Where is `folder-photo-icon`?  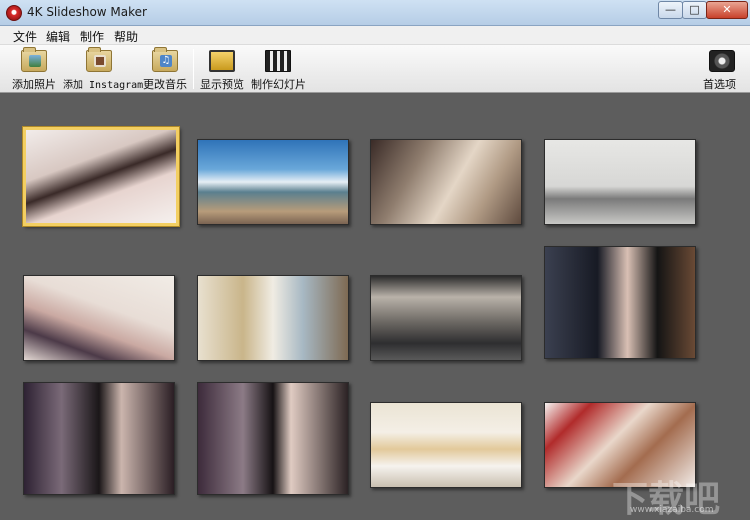
folder-photo-icon is located at coordinates (34, 59).